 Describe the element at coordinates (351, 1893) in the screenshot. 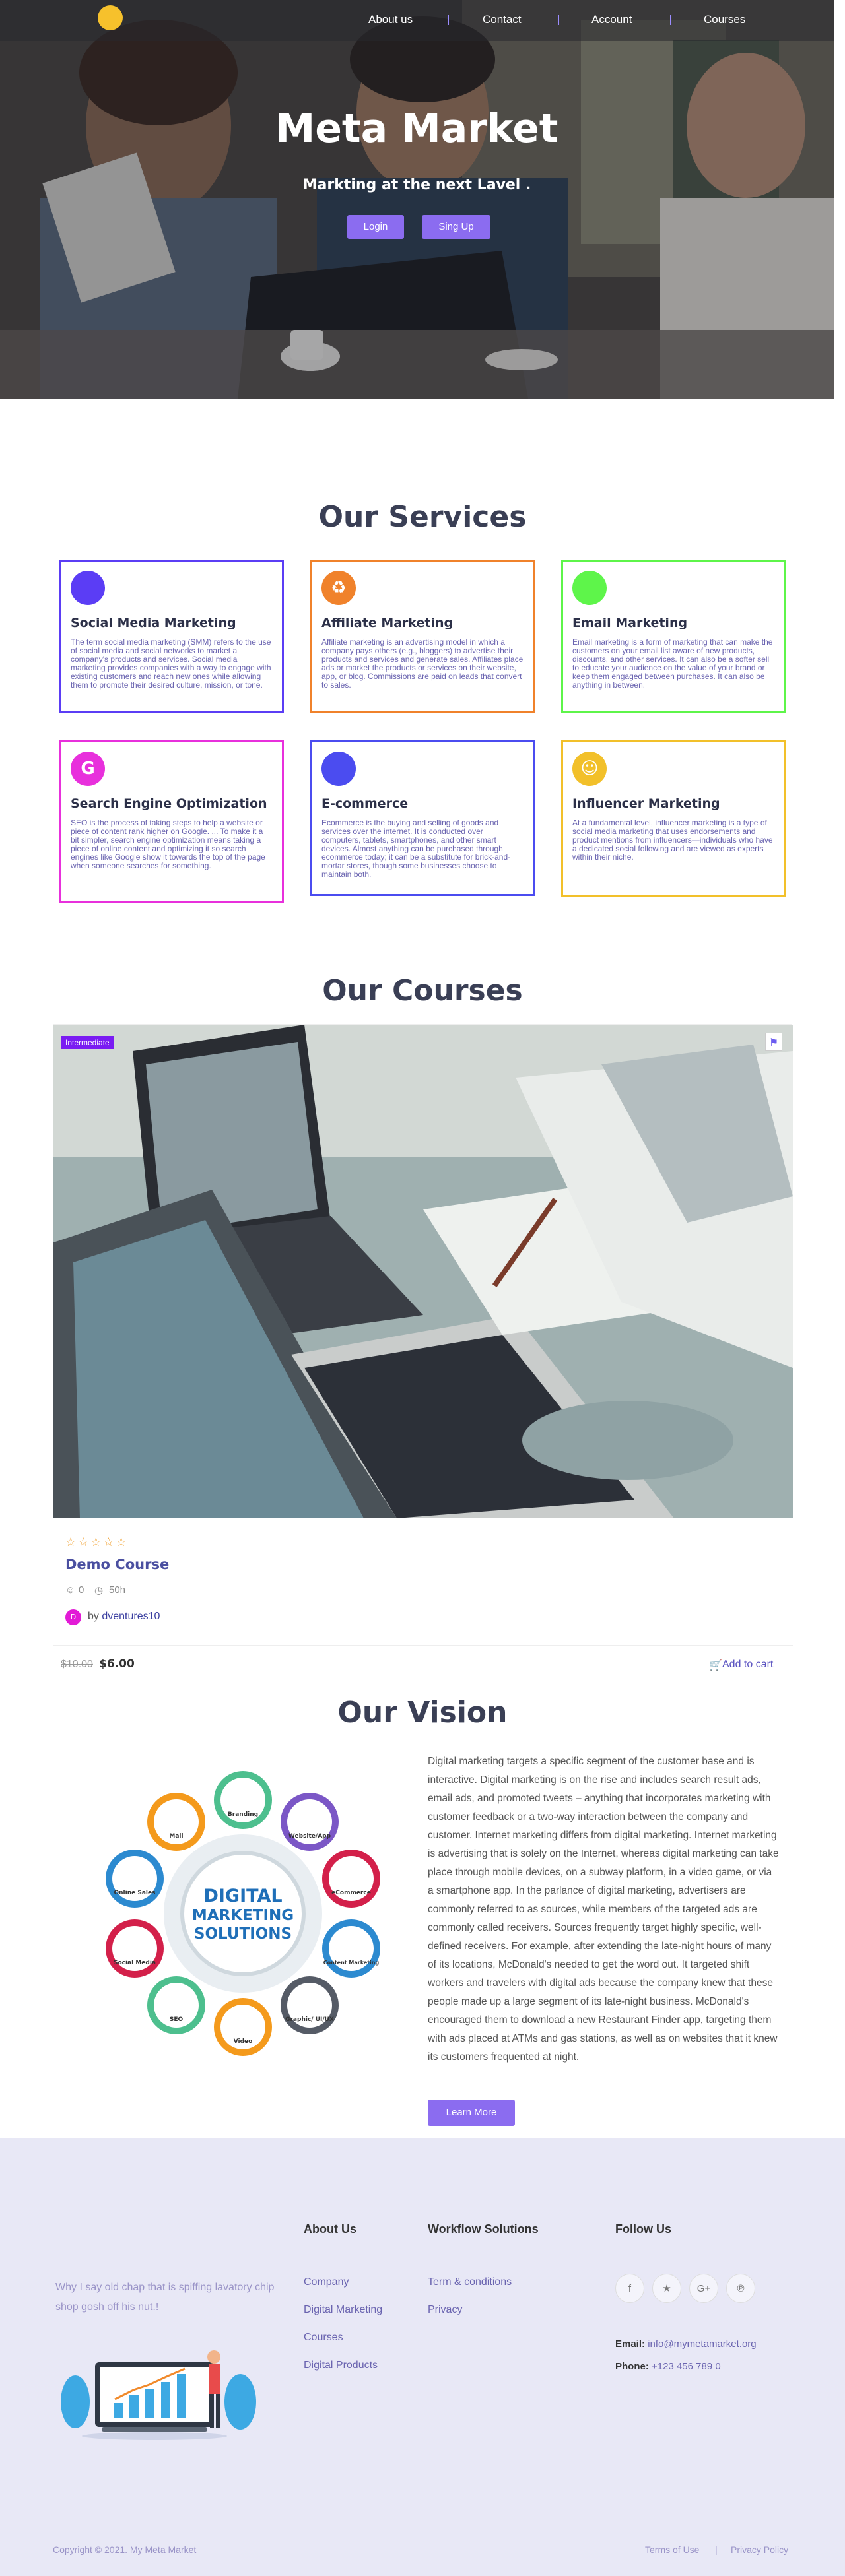

I see `svg-text: eCommerce` at that location.